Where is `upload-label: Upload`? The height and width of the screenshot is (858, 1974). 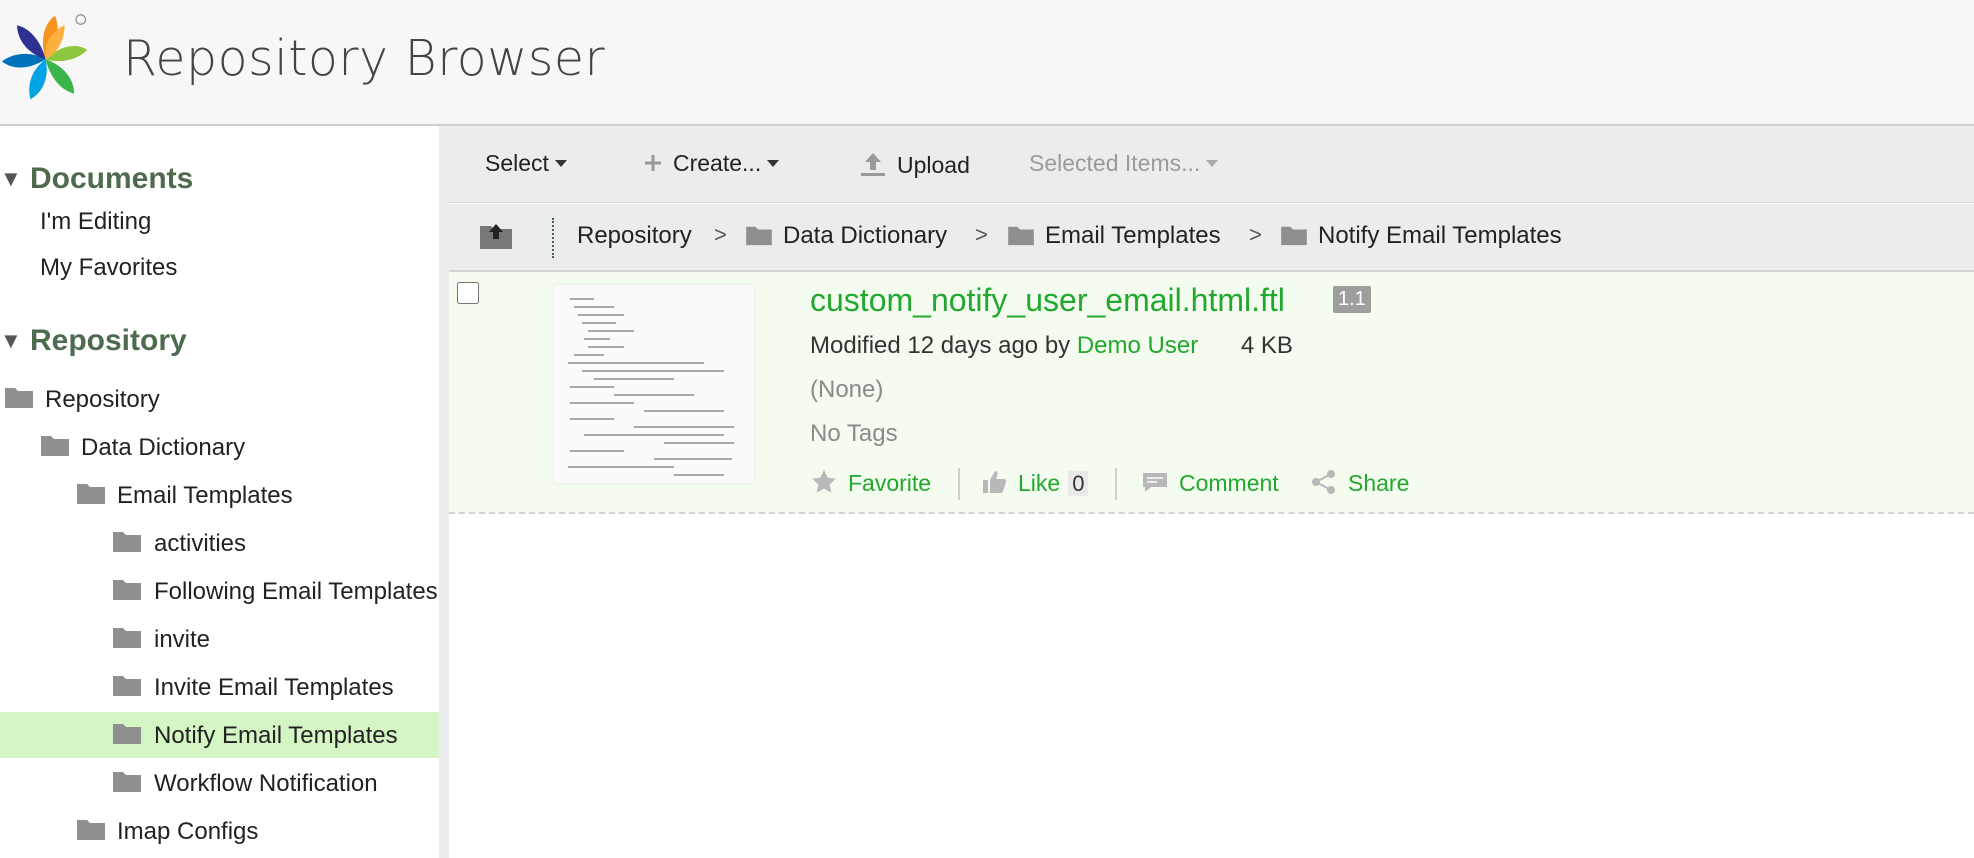
upload-label: Upload is located at coordinates (933, 165).